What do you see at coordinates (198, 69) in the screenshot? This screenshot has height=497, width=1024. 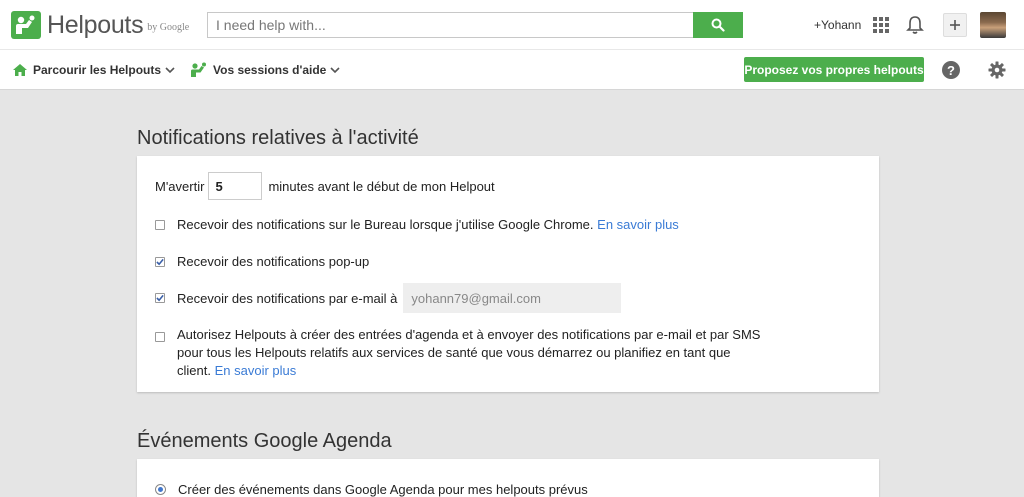 I see `helpouts-sessions-icon` at bounding box center [198, 69].